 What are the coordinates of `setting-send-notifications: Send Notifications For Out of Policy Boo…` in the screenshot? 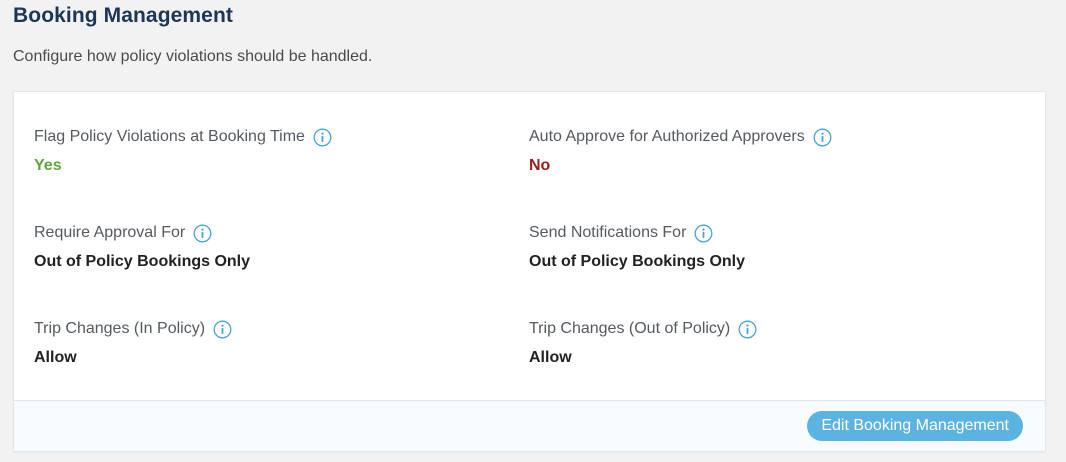 It's located at (749, 247).